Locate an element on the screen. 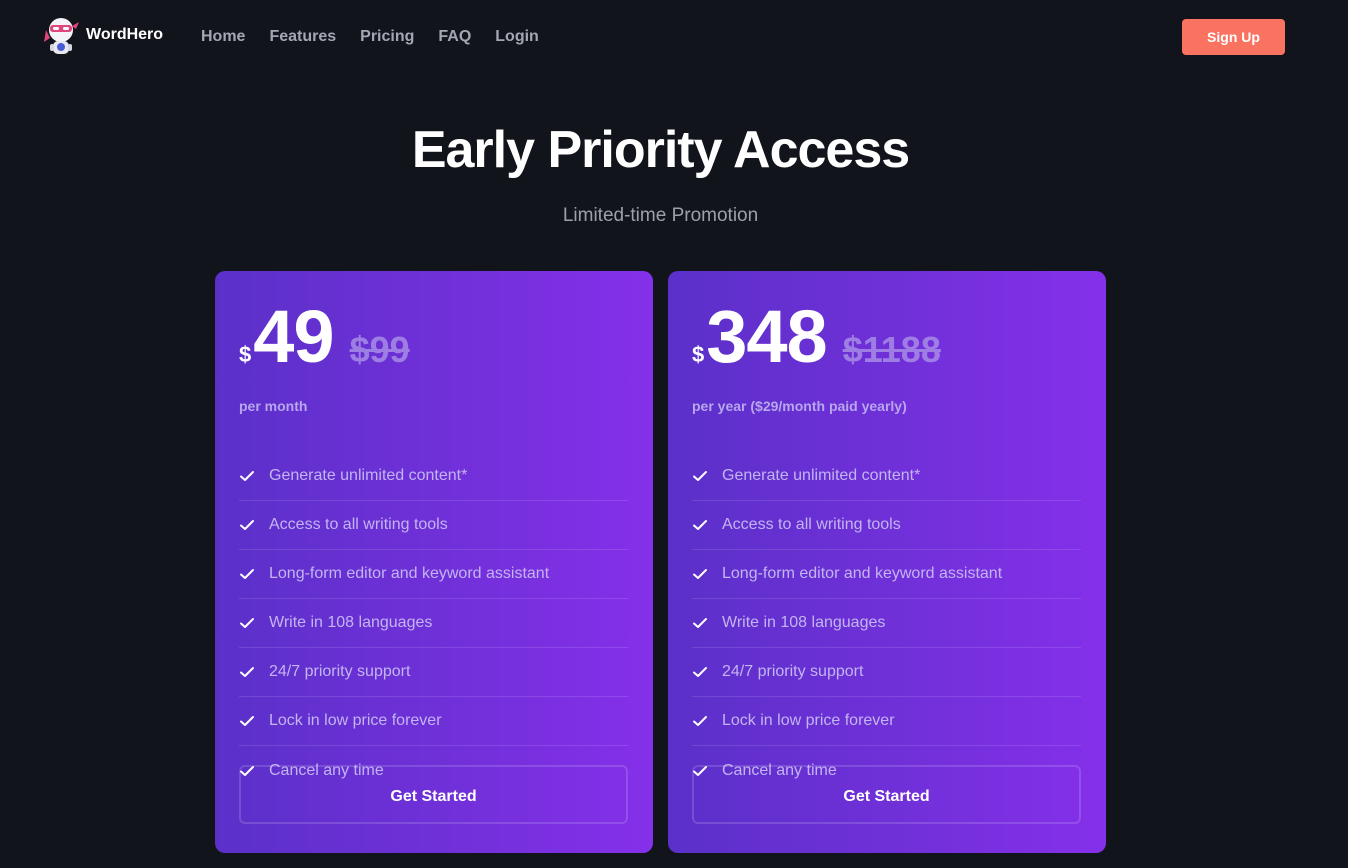 The width and height of the screenshot is (1348, 868). brand-logo: WordHero is located at coordinates (102, 37).